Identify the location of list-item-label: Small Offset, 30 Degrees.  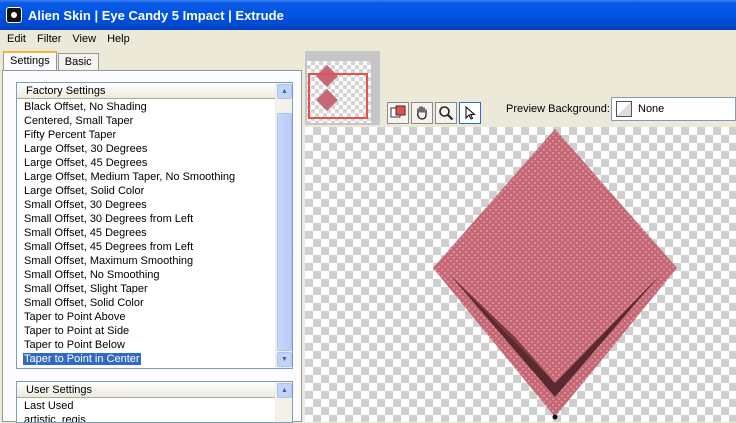
(85, 205).